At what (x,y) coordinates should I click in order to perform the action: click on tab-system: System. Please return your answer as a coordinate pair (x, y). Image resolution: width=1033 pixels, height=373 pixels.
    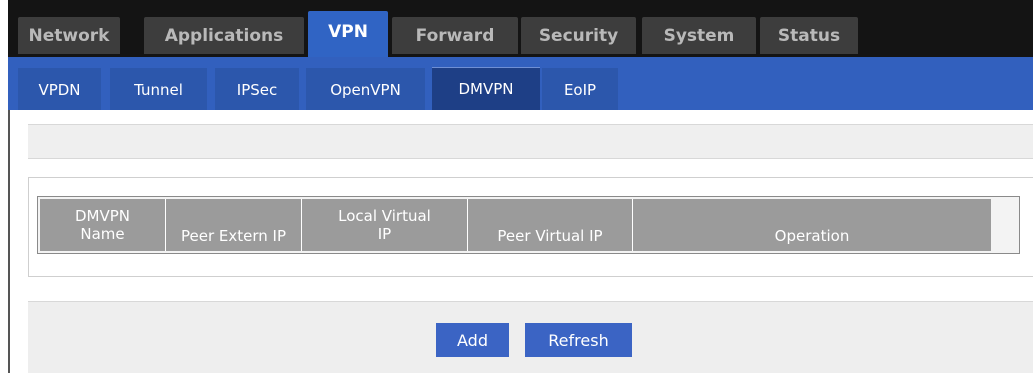
    Looking at the image, I should click on (699, 35).